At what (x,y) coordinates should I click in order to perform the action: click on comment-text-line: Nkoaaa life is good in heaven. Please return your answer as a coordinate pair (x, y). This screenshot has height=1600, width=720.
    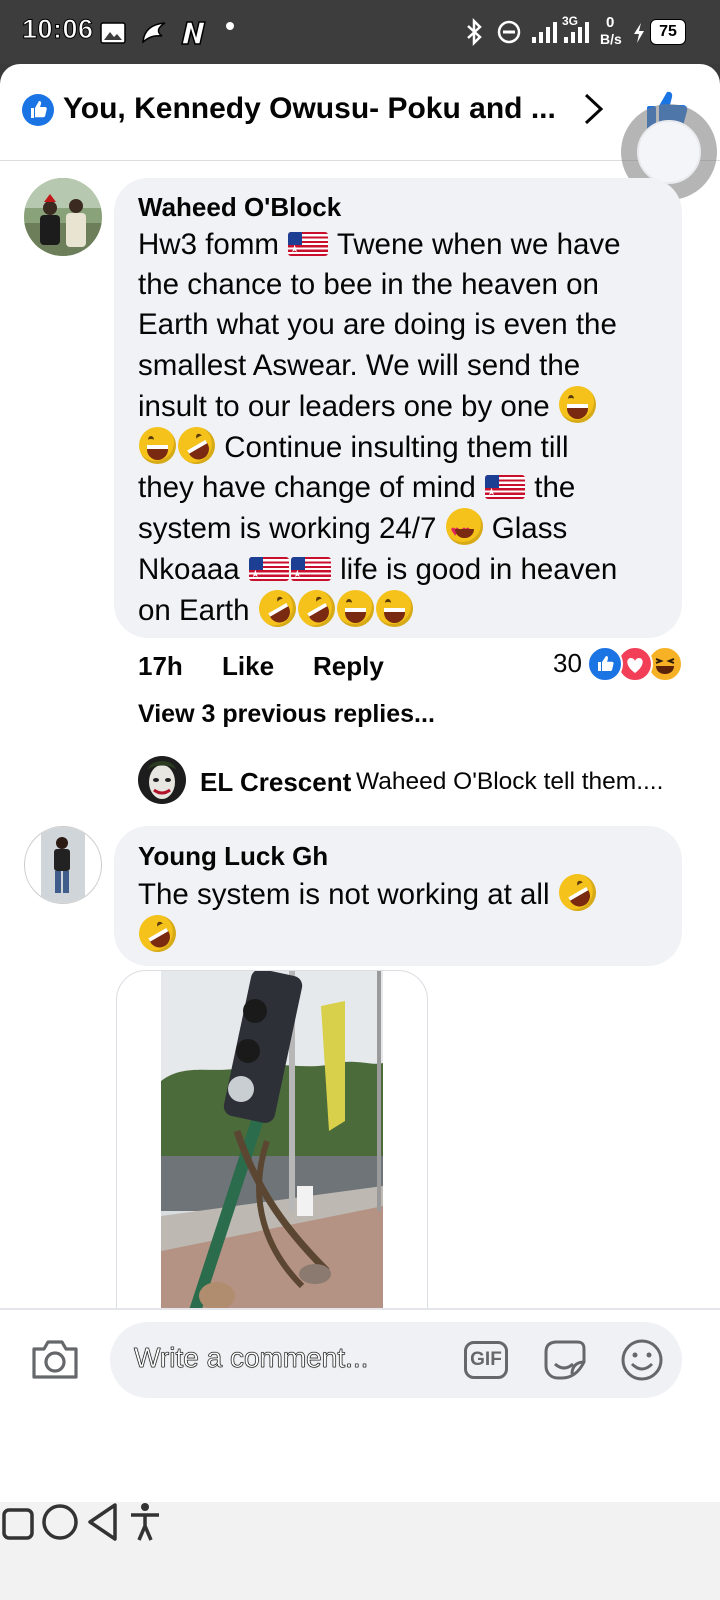
    Looking at the image, I should click on (405, 570).